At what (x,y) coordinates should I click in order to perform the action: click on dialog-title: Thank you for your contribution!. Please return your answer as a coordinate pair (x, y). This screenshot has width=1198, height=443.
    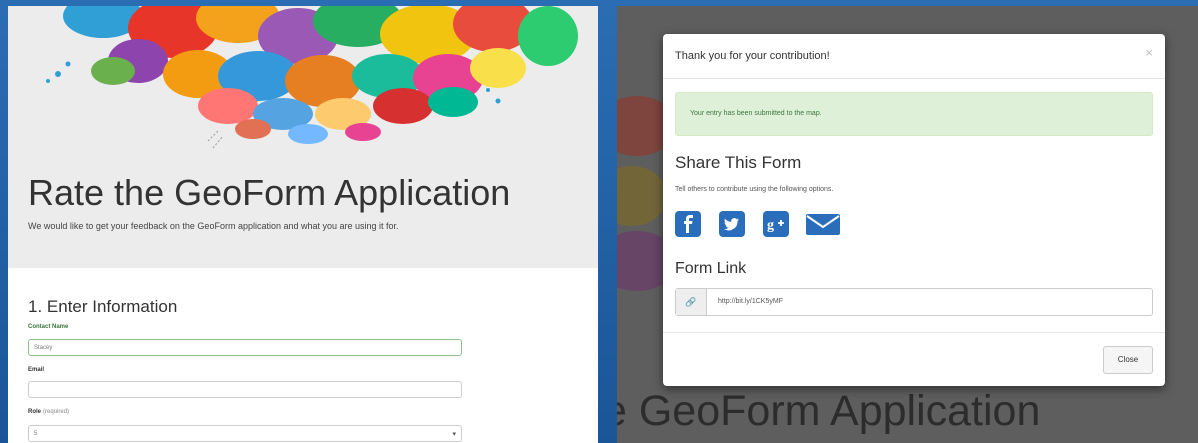
    Looking at the image, I should click on (752, 56).